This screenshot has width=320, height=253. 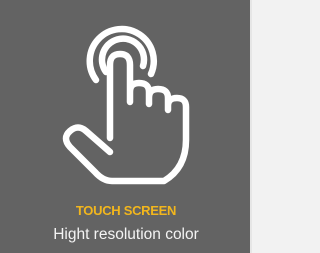 What do you see at coordinates (126, 234) in the screenshot?
I see `feature-subtitle: Hight resolution color` at bounding box center [126, 234].